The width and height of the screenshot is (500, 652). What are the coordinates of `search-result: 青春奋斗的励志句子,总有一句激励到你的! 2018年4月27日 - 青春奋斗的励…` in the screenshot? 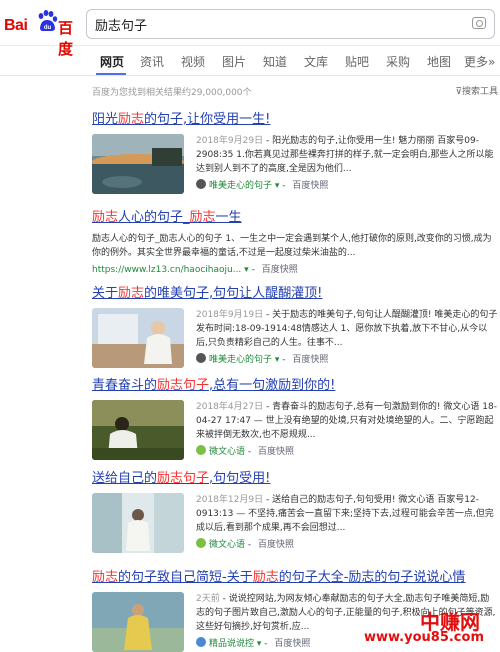 It's located at (295, 427).